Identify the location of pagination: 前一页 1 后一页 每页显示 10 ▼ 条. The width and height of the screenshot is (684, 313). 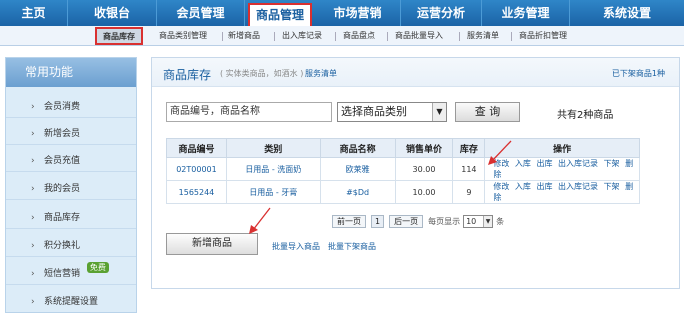
(419, 221).